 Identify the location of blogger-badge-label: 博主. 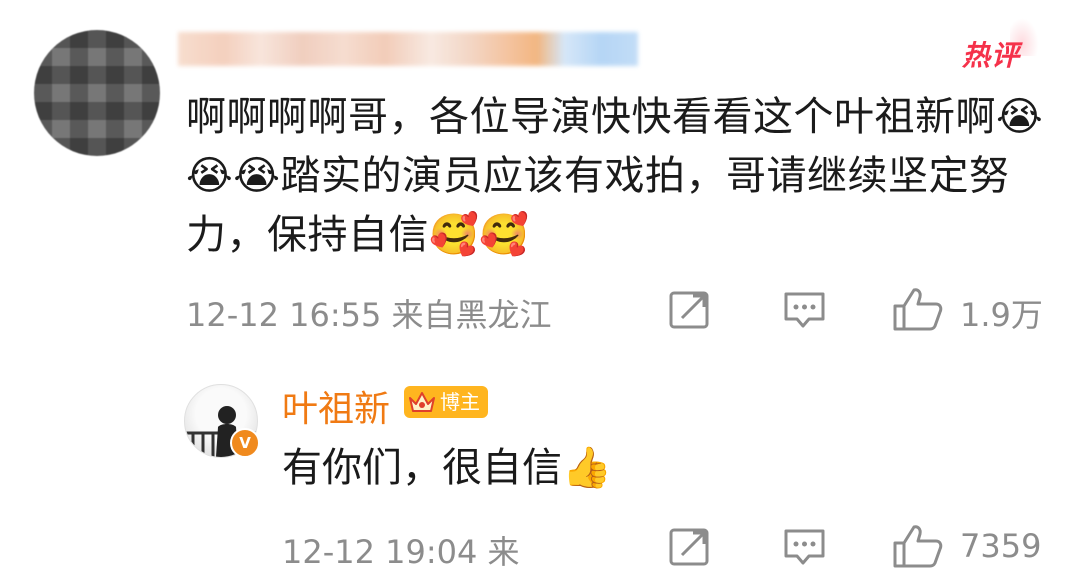
(460, 402).